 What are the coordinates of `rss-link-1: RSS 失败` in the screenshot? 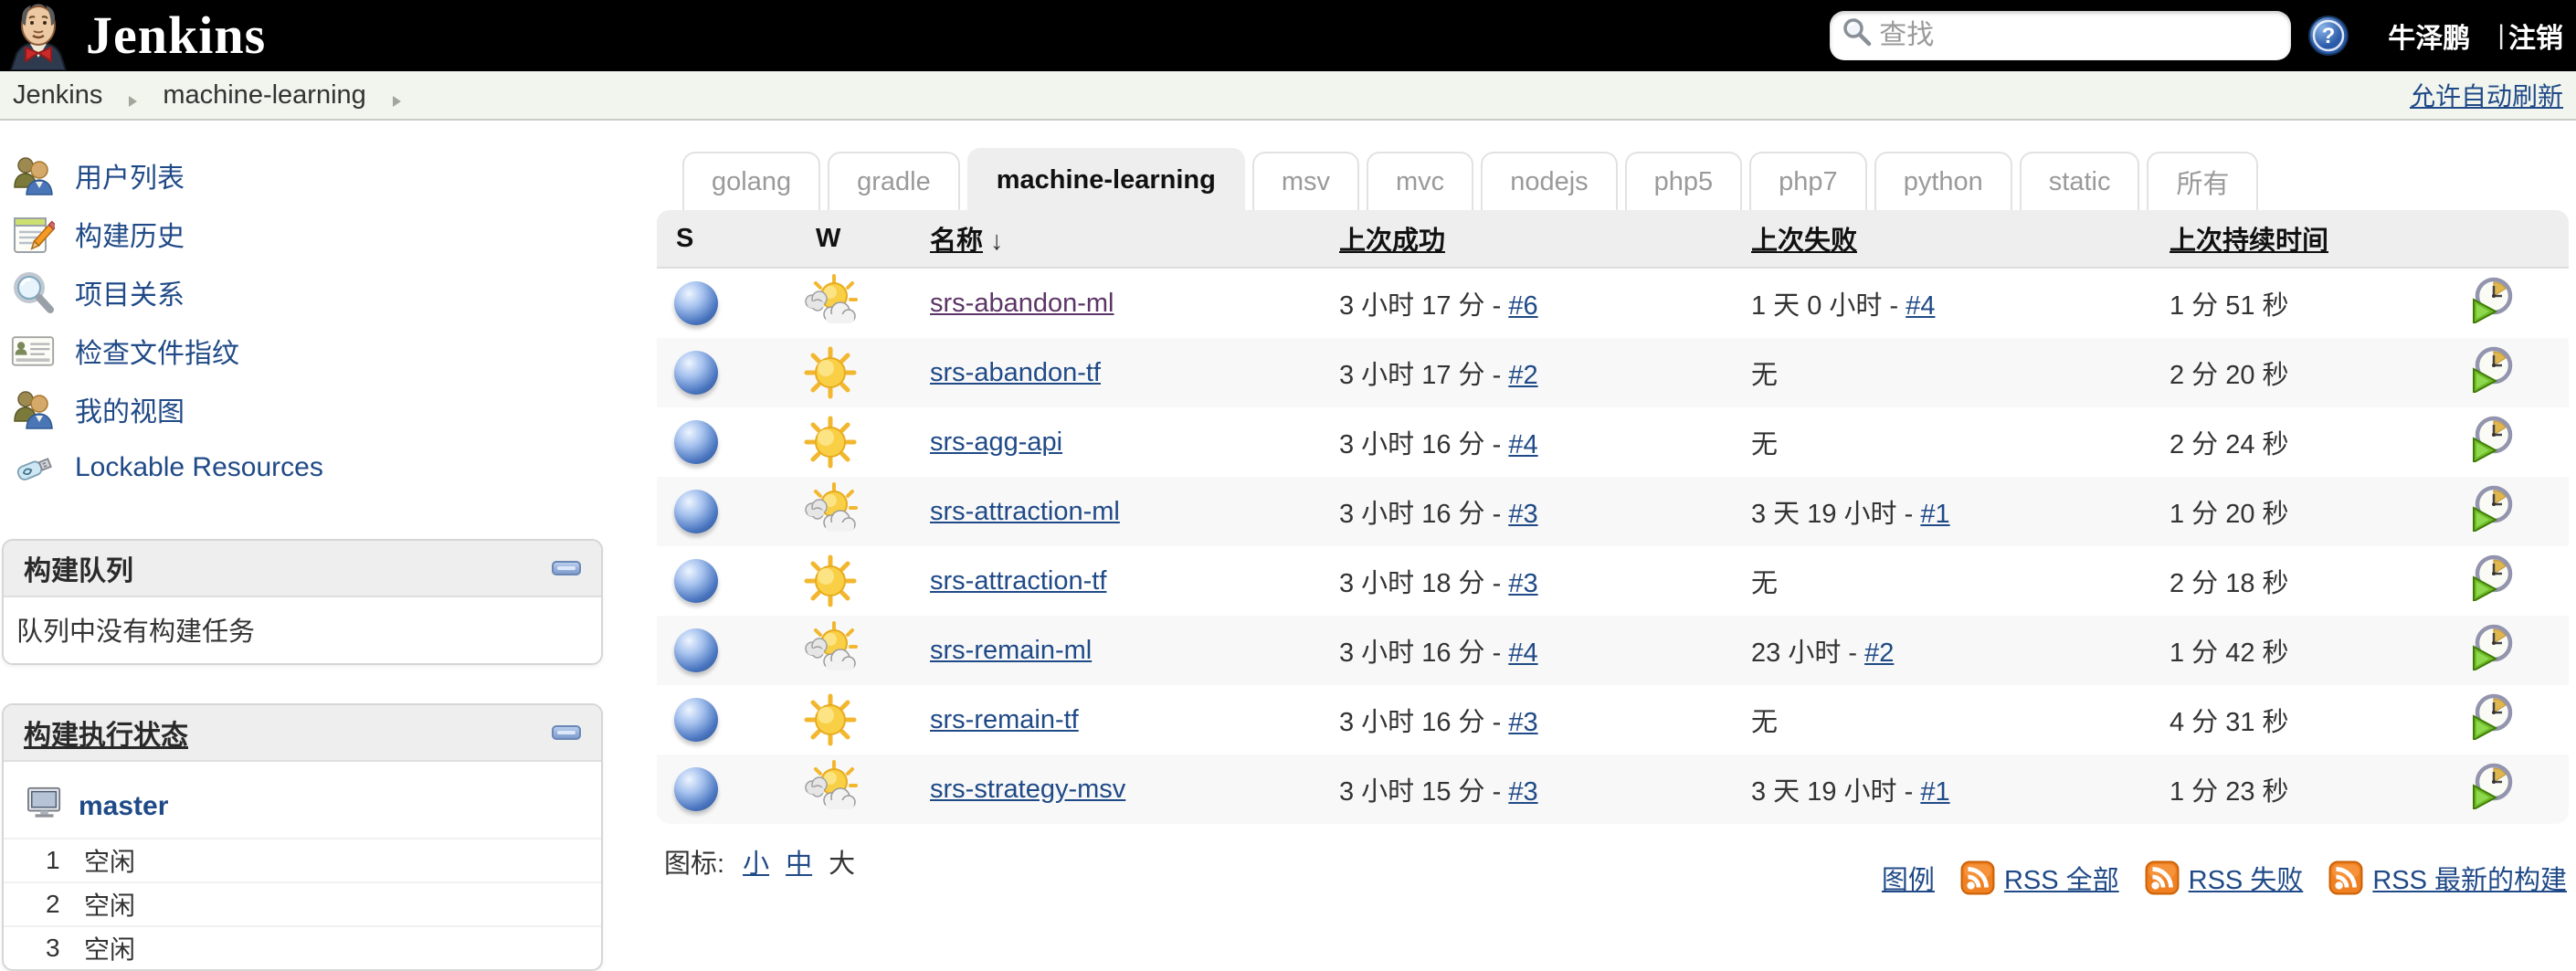 It's located at (2224, 878).